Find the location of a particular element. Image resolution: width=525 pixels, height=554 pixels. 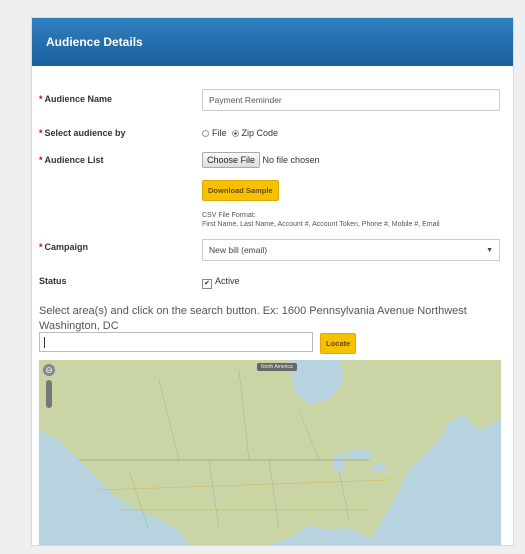

map-zoom-control: ⊖ is located at coordinates (49, 386).